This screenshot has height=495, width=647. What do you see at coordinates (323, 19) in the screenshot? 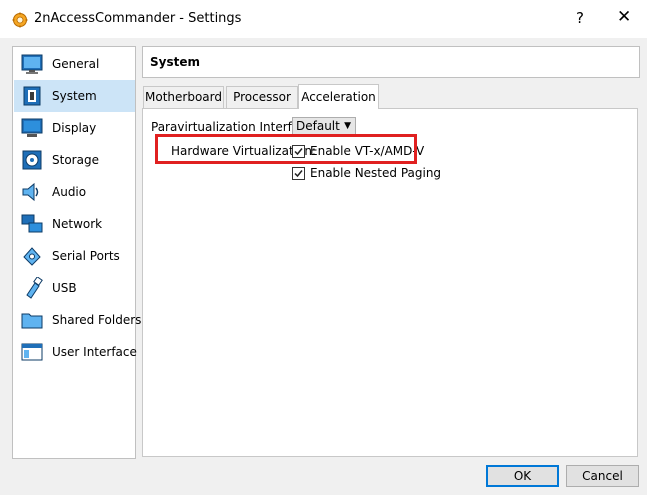
I see `title-bar: 2nAccessCommander - Settings ? ✕` at bounding box center [323, 19].